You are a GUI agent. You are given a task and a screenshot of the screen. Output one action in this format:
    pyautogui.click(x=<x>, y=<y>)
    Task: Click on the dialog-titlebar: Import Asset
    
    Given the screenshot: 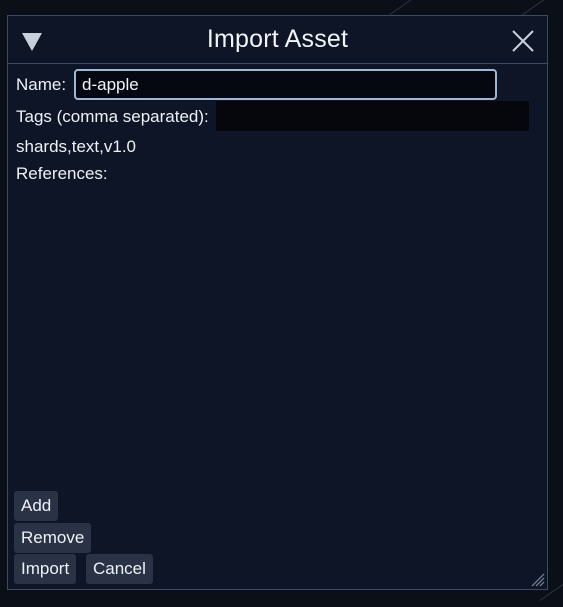 What is the action you would take?
    pyautogui.click(x=277, y=40)
    